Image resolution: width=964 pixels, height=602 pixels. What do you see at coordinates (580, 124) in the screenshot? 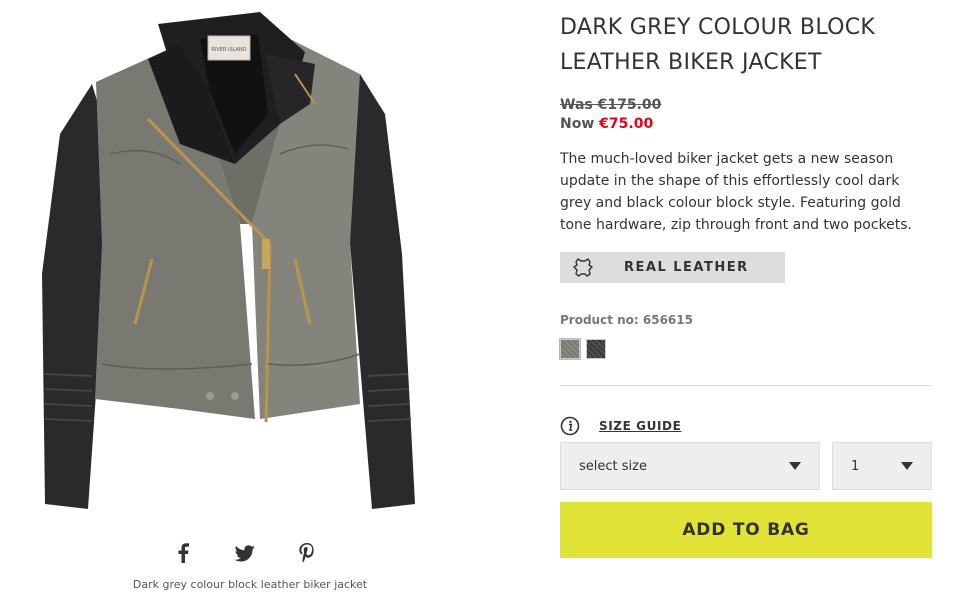
I see `price-now-prefix: Now` at bounding box center [580, 124].